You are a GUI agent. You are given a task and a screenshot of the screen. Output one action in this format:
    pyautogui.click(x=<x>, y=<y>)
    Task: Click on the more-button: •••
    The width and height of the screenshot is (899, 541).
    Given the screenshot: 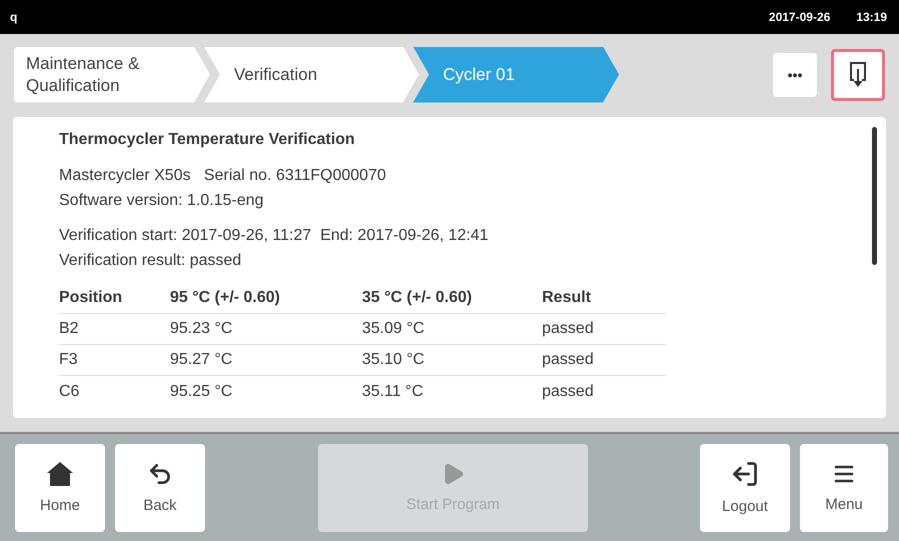 What is the action you would take?
    pyautogui.click(x=795, y=74)
    